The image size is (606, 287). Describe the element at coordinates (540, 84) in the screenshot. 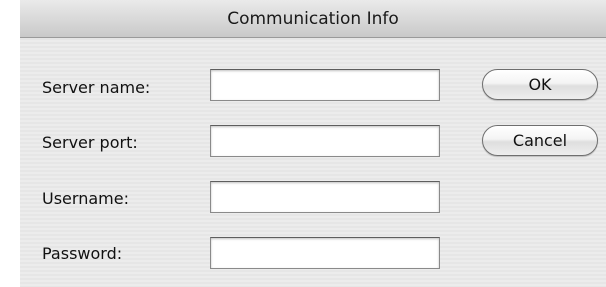

I see `ok-button: OK` at that location.